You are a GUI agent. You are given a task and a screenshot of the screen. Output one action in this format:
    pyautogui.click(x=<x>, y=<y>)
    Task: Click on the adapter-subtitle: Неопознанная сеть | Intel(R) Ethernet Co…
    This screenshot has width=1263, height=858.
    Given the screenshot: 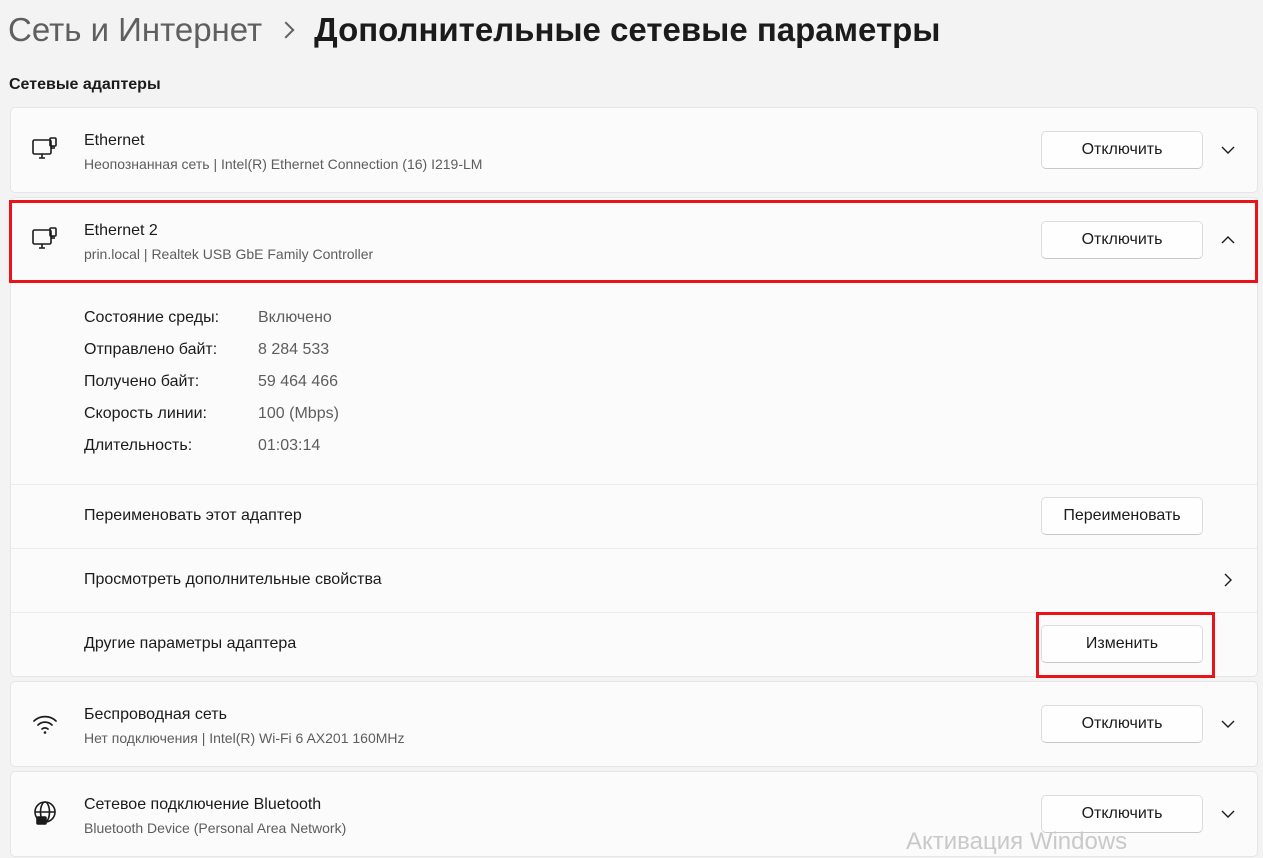 What is the action you would take?
    pyautogui.click(x=283, y=164)
    